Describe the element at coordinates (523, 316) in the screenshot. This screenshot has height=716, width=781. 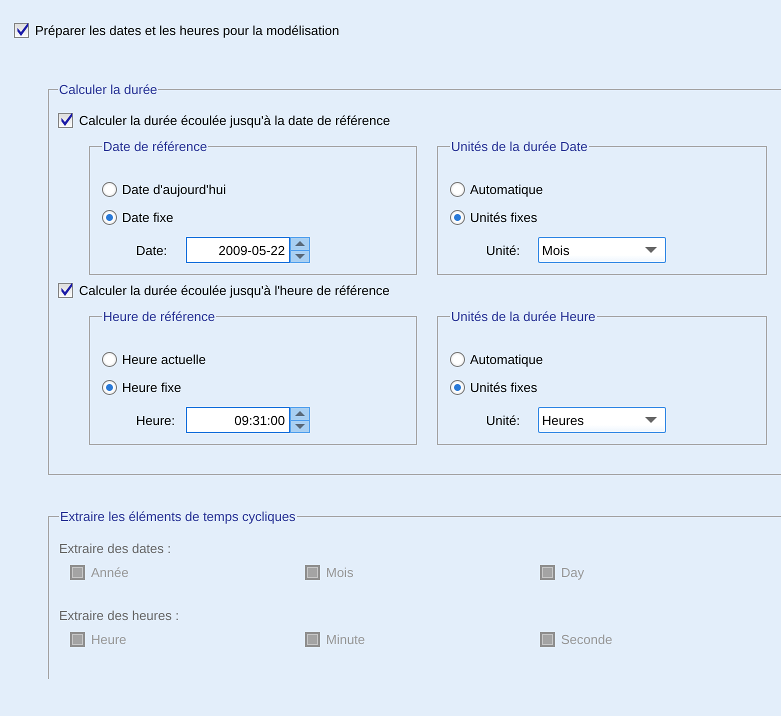
I see `group-title: Unités de la durée Heure` at that location.